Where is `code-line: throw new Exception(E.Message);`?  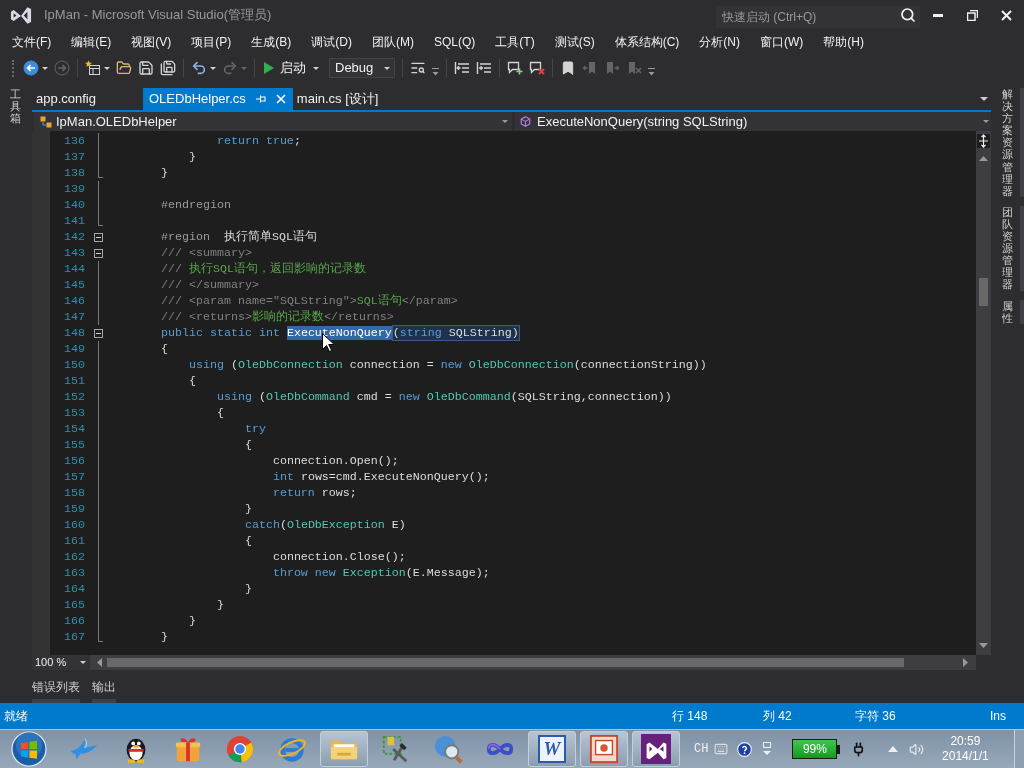
code-line: throw new Exception(E.Message); is located at coordinates (381, 573).